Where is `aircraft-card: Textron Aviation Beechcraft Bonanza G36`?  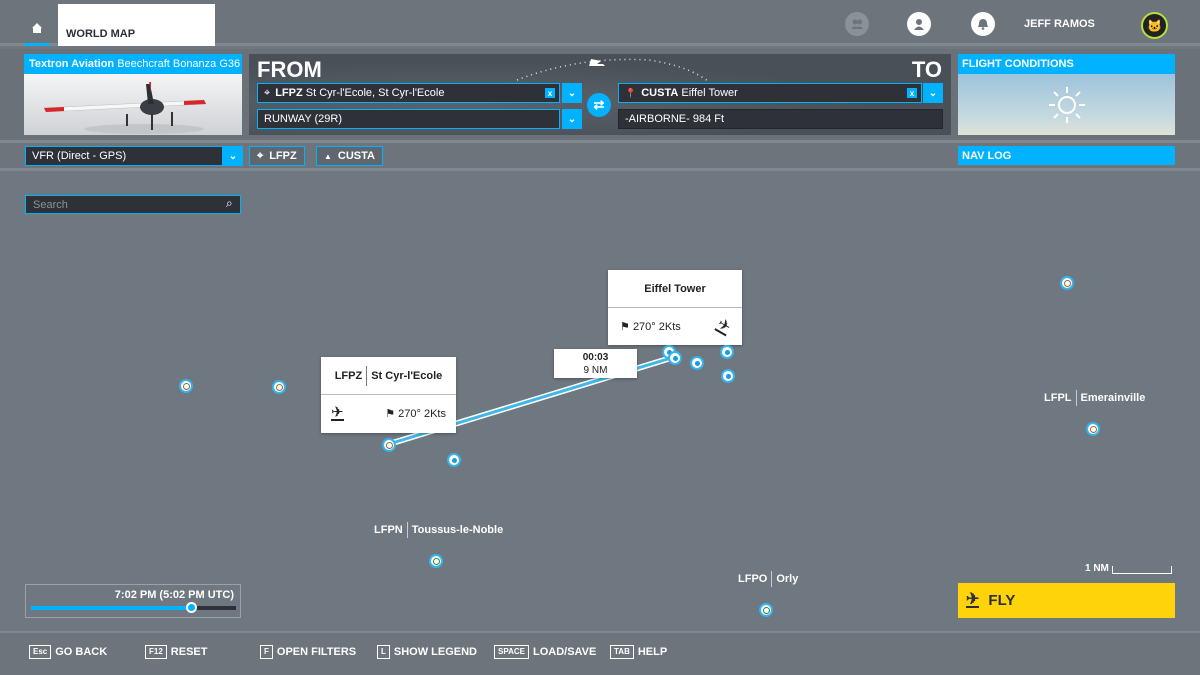
aircraft-card: Textron Aviation Beechcraft Bonanza G36 is located at coordinates (133, 94).